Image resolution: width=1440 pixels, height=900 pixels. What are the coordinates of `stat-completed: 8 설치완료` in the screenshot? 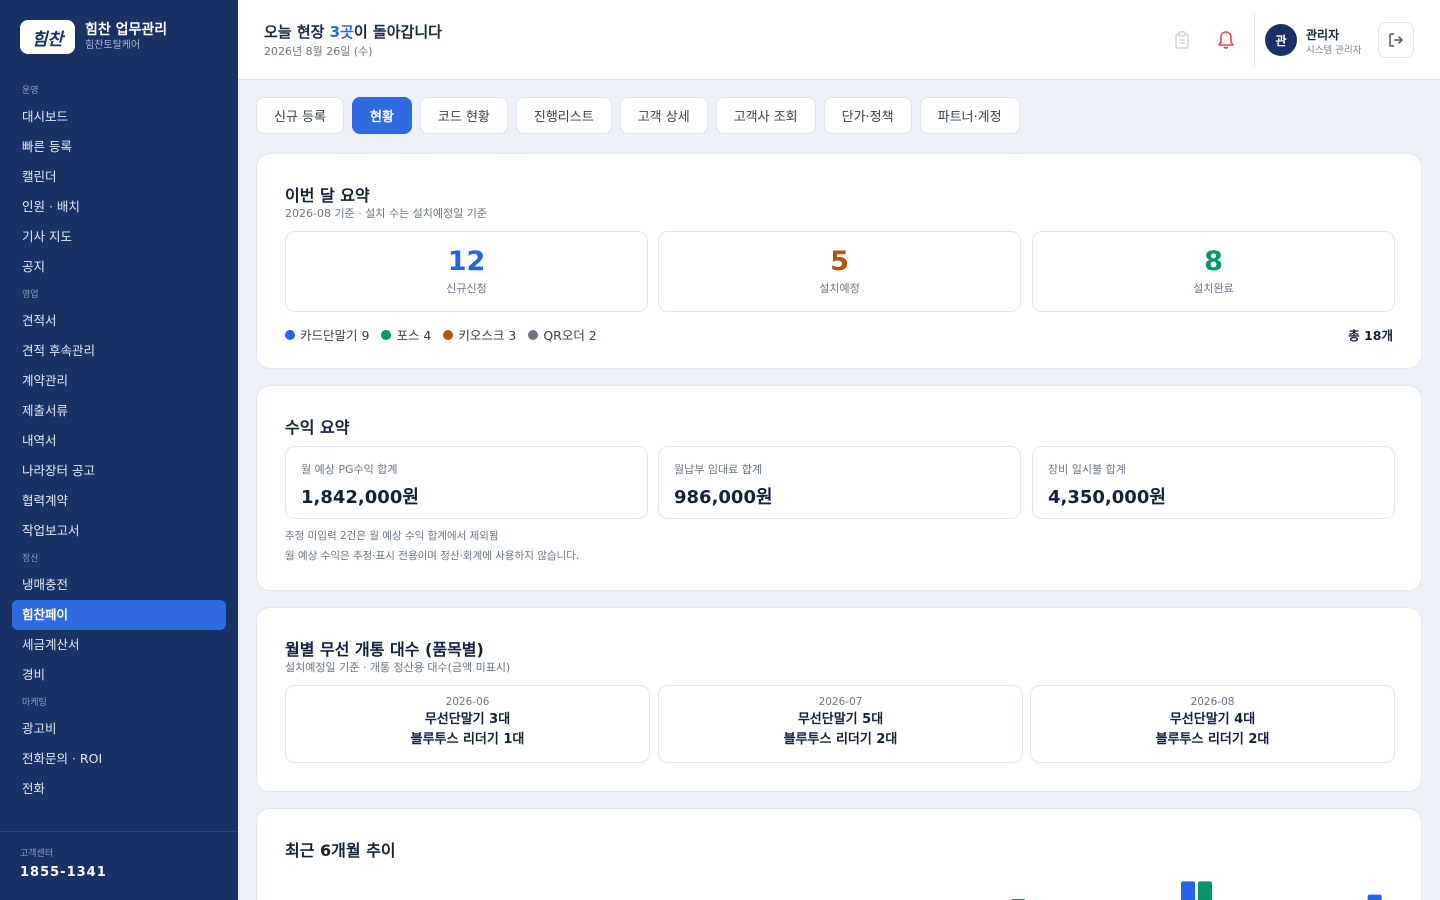 It's located at (1213, 271).